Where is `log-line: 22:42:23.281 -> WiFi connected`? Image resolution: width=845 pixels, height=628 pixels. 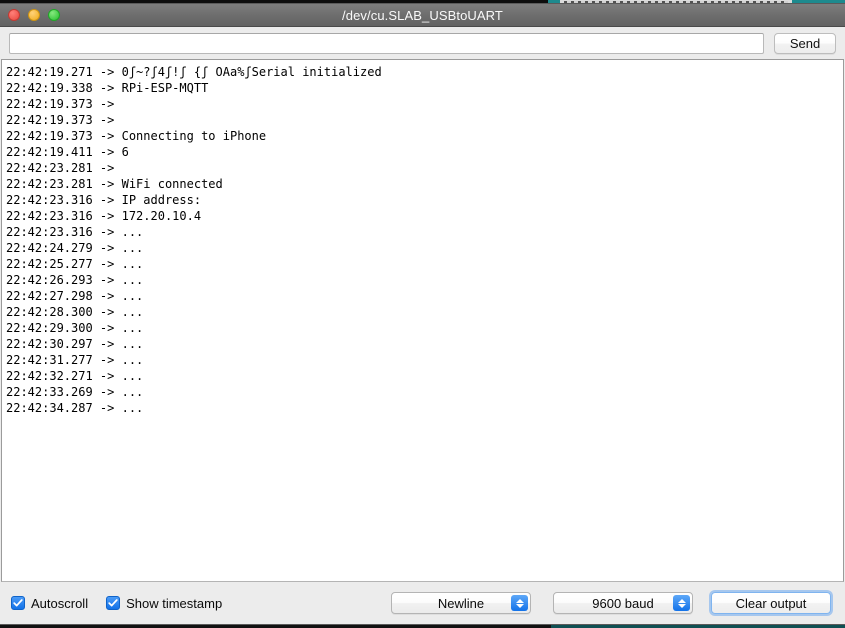
log-line: 22:42:23.281 -> WiFi connected is located at coordinates (114, 184).